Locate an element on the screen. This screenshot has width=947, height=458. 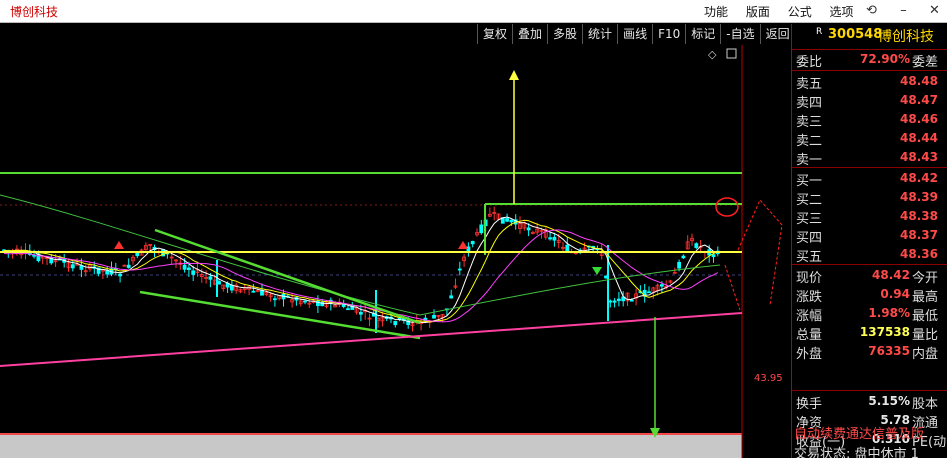
bid-row: 买五 48.36 is located at coordinates (867, 256).